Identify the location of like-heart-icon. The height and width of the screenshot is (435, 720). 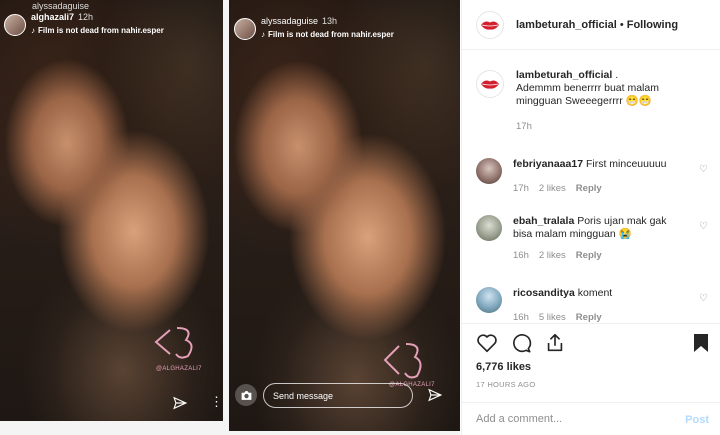
(487, 343).